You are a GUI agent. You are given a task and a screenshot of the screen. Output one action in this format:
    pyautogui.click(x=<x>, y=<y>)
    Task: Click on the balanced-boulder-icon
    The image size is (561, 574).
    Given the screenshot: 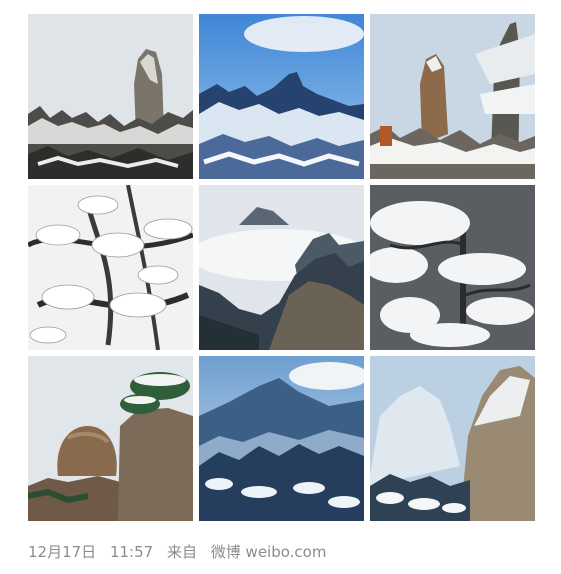 What is the action you would take?
    pyautogui.click(x=110, y=438)
    